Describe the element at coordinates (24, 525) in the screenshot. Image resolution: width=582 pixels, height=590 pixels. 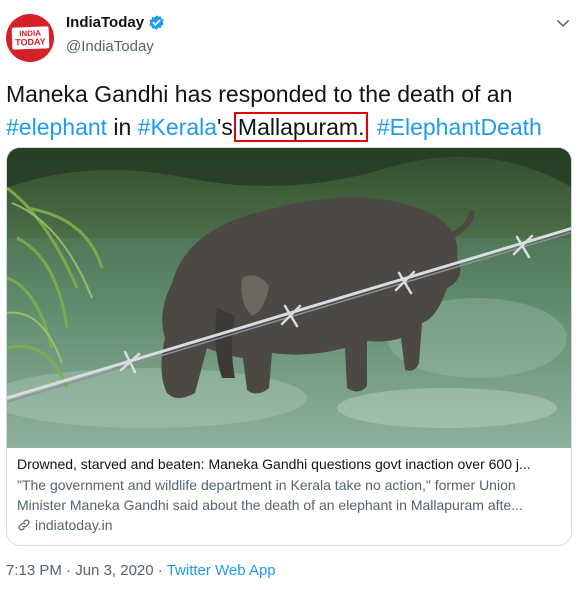
I see `link-icon` at that location.